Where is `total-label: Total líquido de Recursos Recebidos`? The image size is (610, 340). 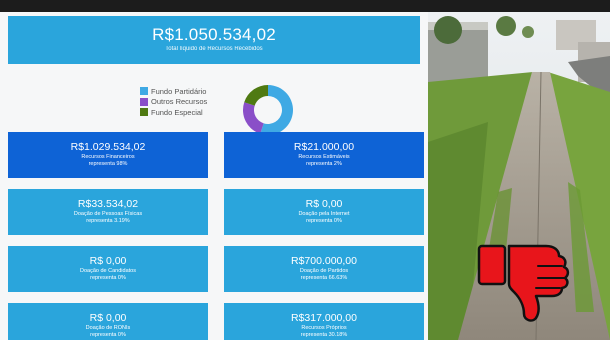
total-label: Total líquido de Recursos Recebidos is located at coordinates (214, 49).